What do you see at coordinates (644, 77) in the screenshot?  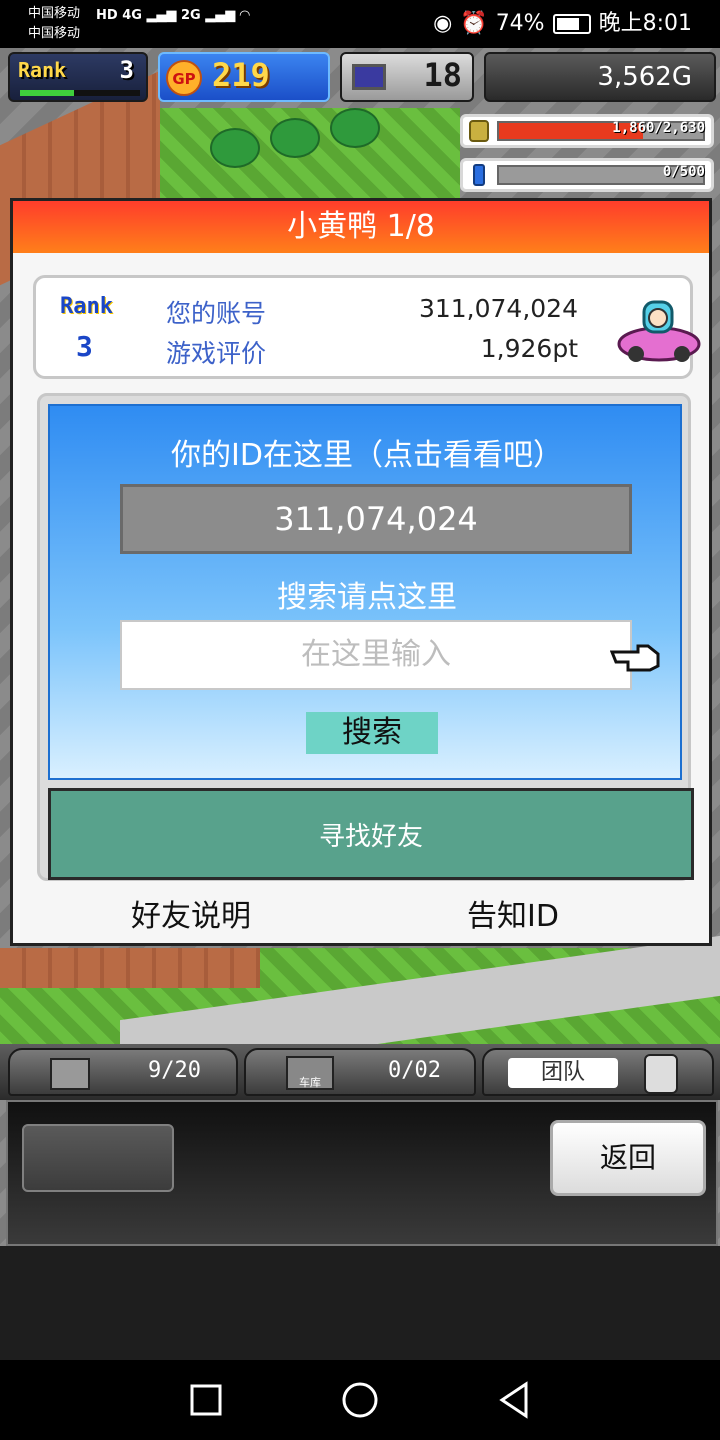 I see `money-value: 3,562G` at bounding box center [644, 77].